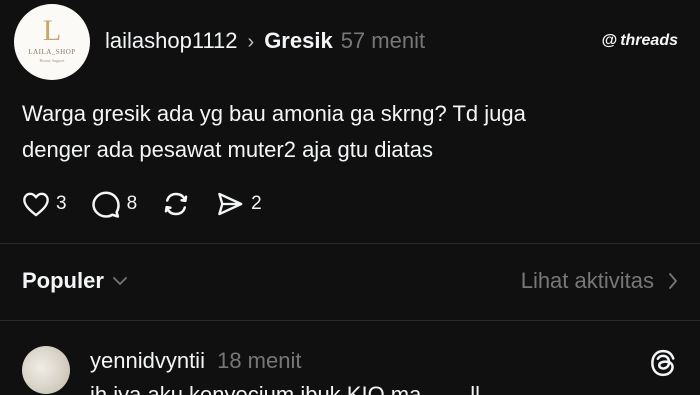  Describe the element at coordinates (61, 203) in the screenshot. I see `like-count: 3` at that location.